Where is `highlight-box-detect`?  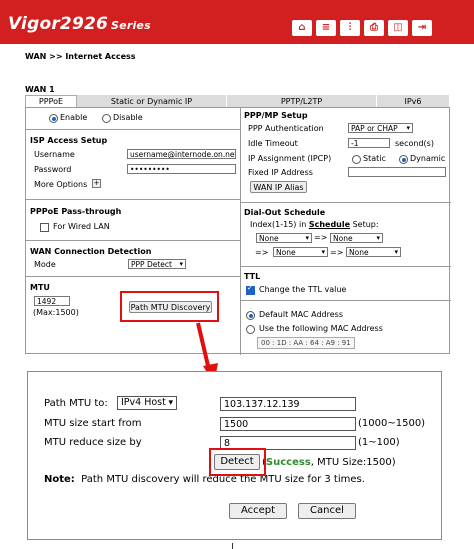 highlight-box-detect is located at coordinates (237, 462).